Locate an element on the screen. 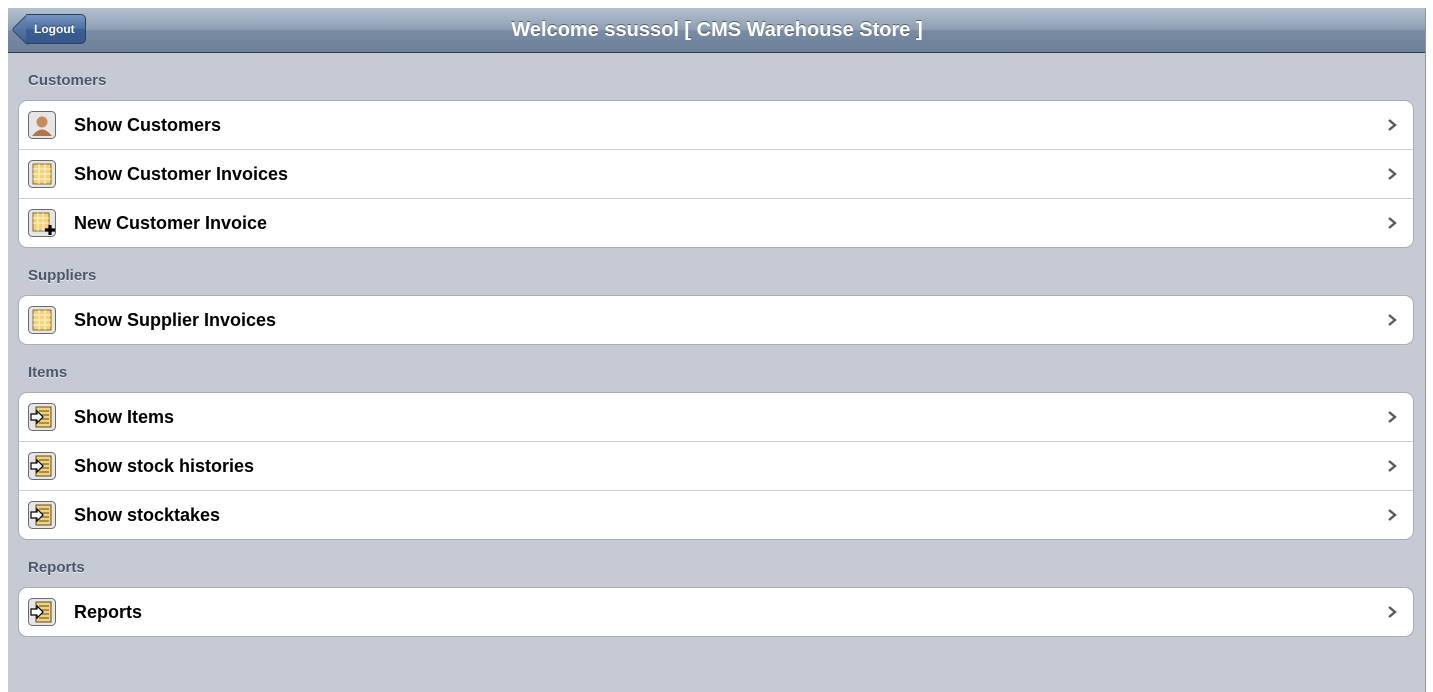 The image size is (1433, 692). suppliers-group: Show Supplier Invoices is located at coordinates (716, 320).